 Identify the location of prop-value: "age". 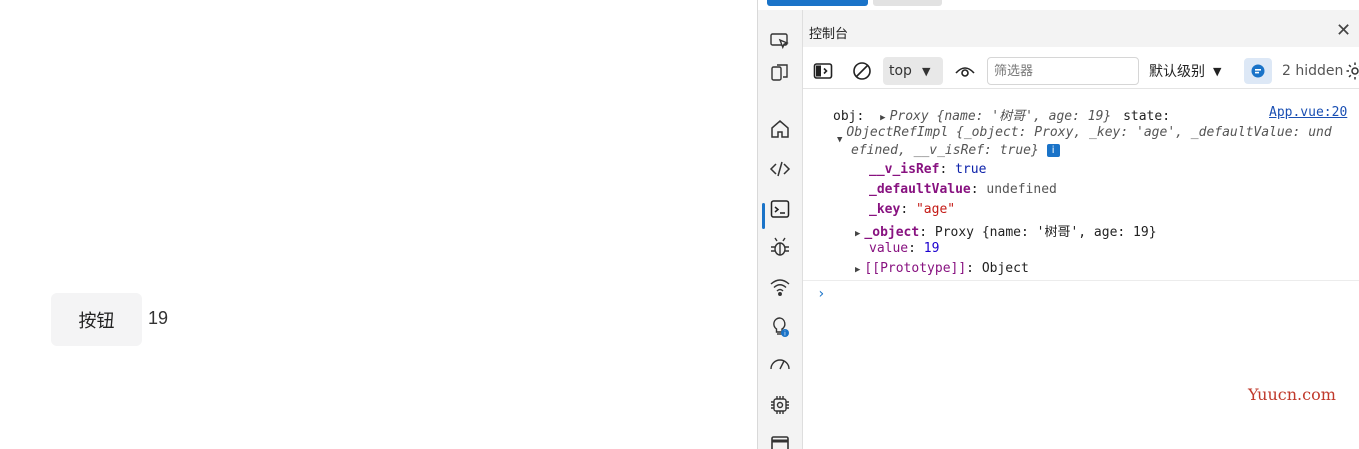
(935, 209).